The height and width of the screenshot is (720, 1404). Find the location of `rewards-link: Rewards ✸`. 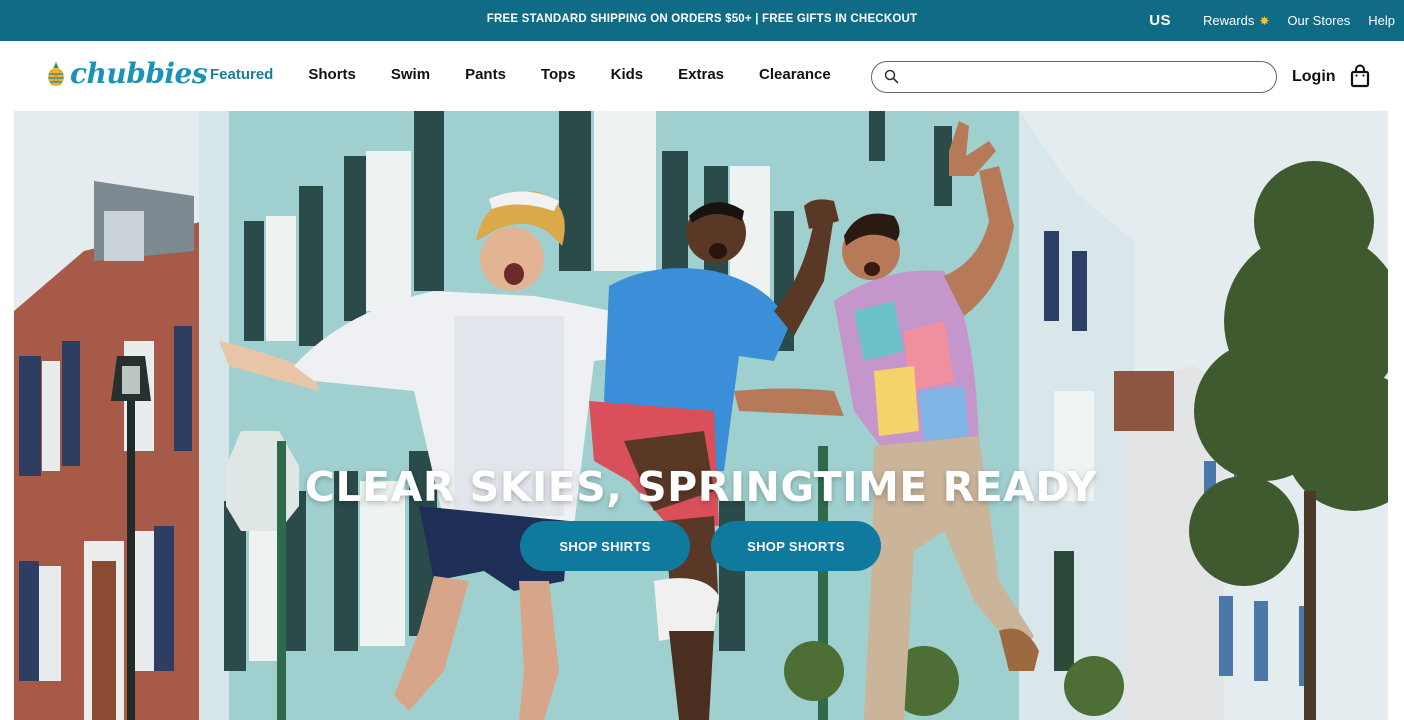

rewards-link: Rewards ✸ is located at coordinates (1236, 20).